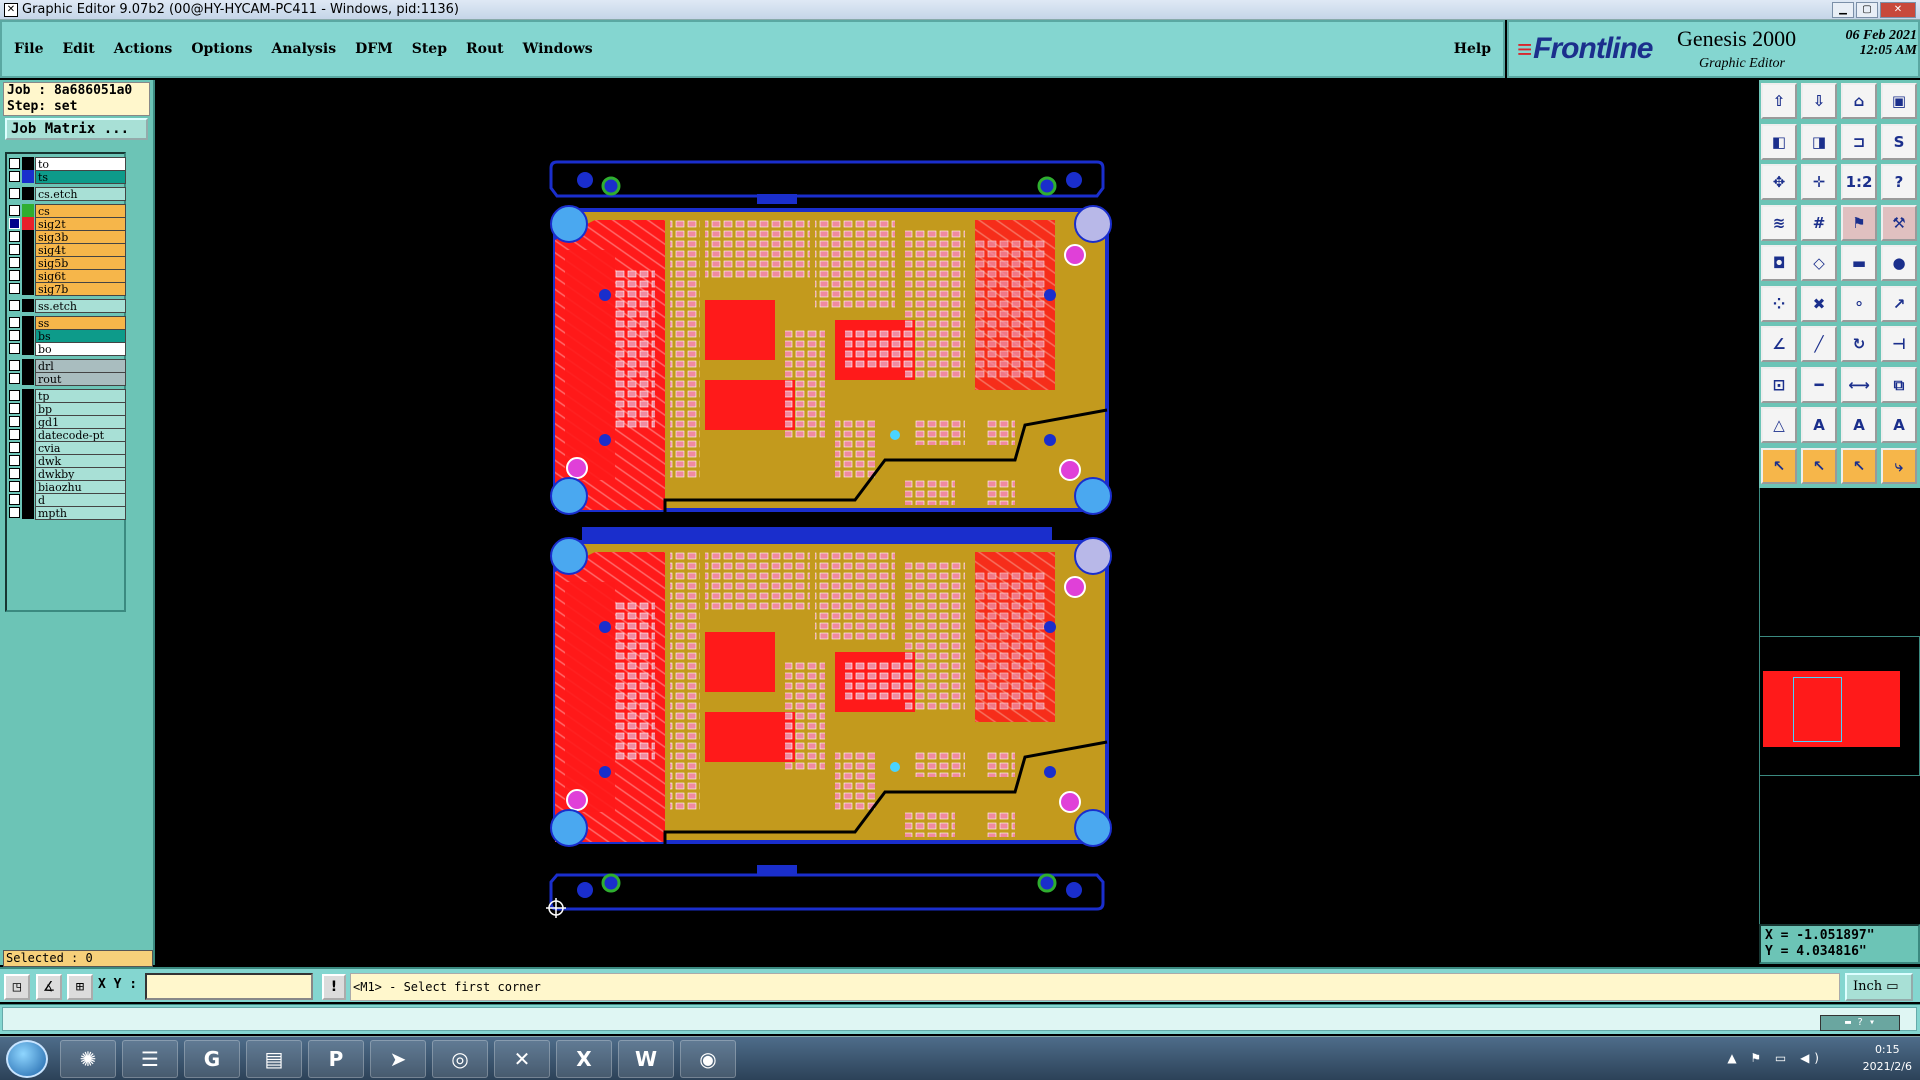  What do you see at coordinates (221, 49) in the screenshot?
I see `menu-options: Options` at bounding box center [221, 49].